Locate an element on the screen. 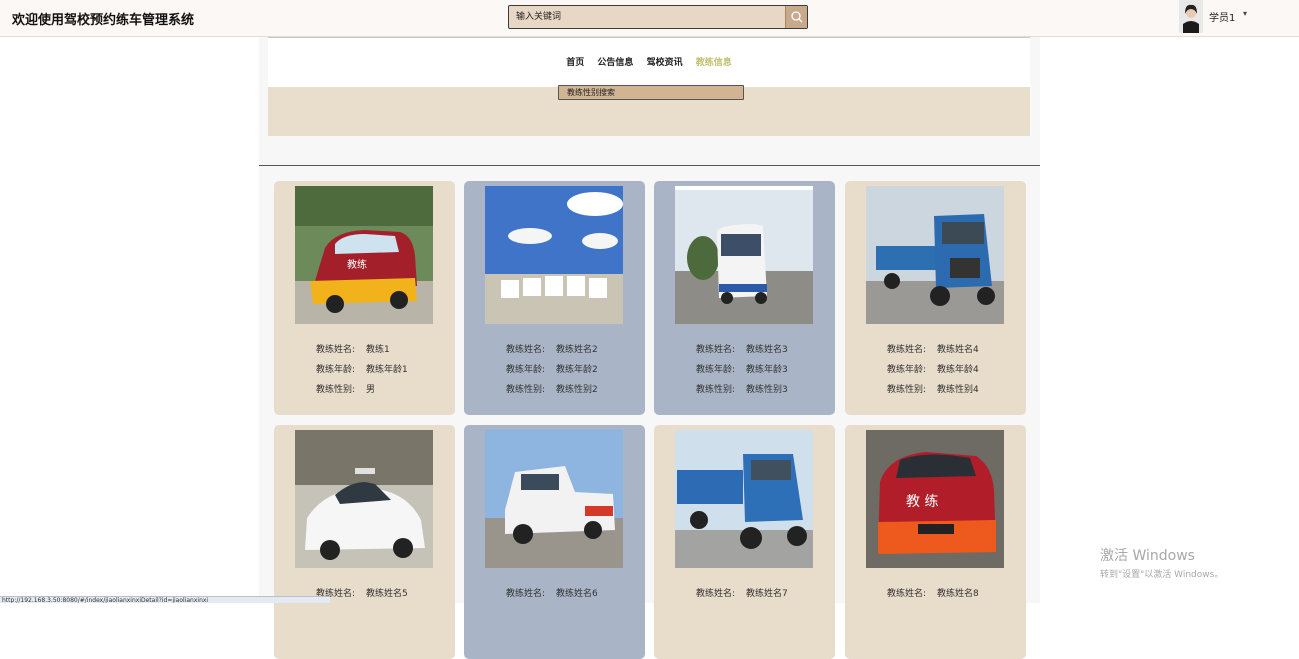  coach-gender-value: 教练性别2 is located at coordinates (577, 390).